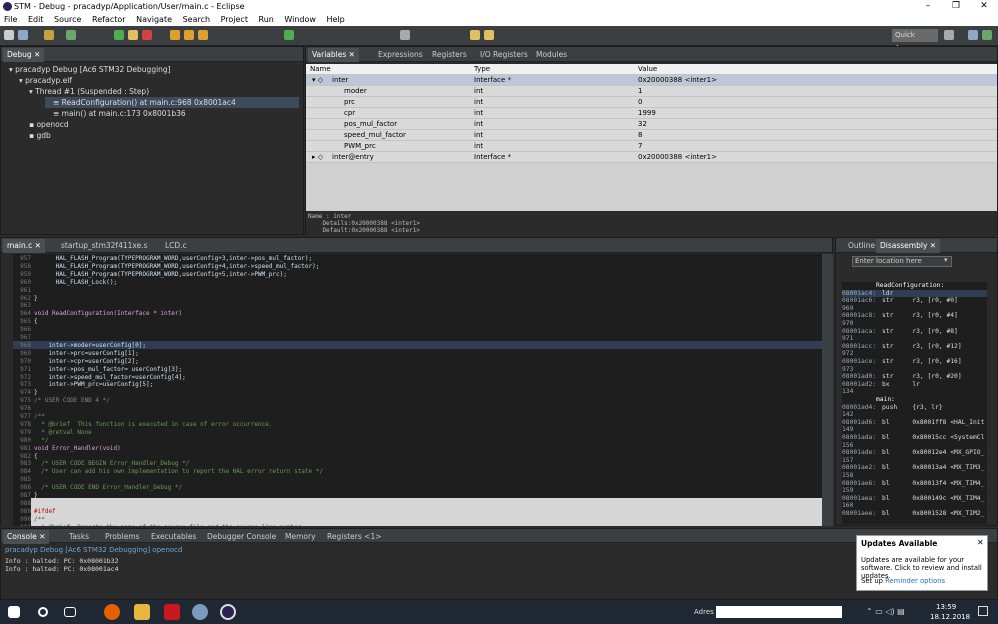 The image size is (998, 624). I want to click on code-line: 987}, so click(411, 496).